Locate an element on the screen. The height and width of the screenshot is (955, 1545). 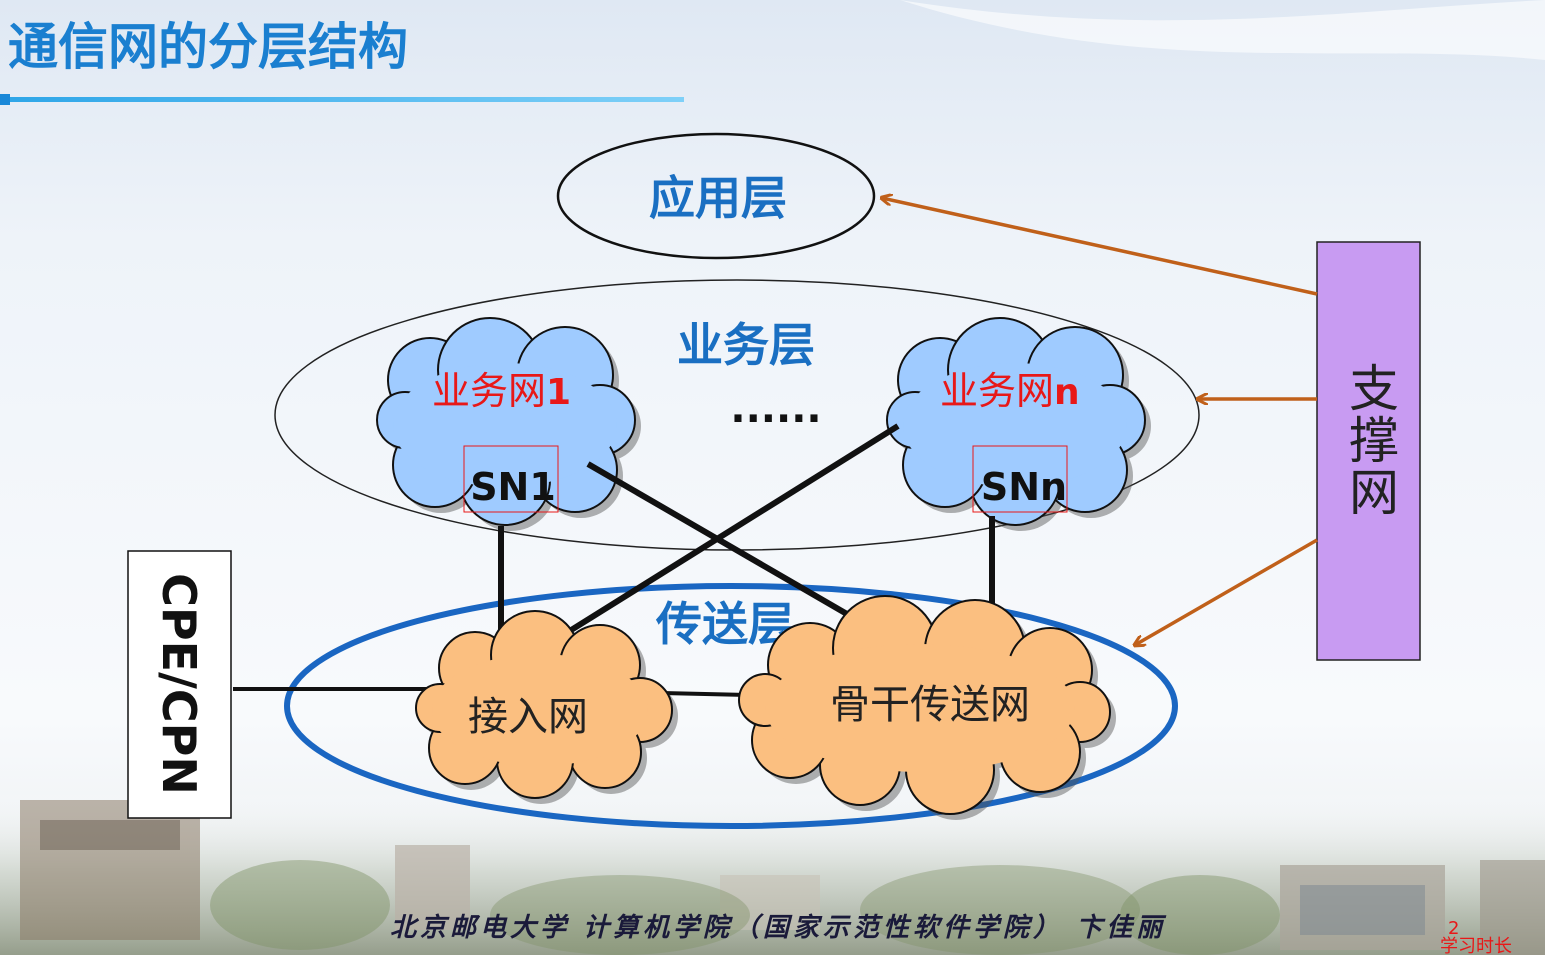
support-net-char-1: 支 is located at coordinates (1374, 389).